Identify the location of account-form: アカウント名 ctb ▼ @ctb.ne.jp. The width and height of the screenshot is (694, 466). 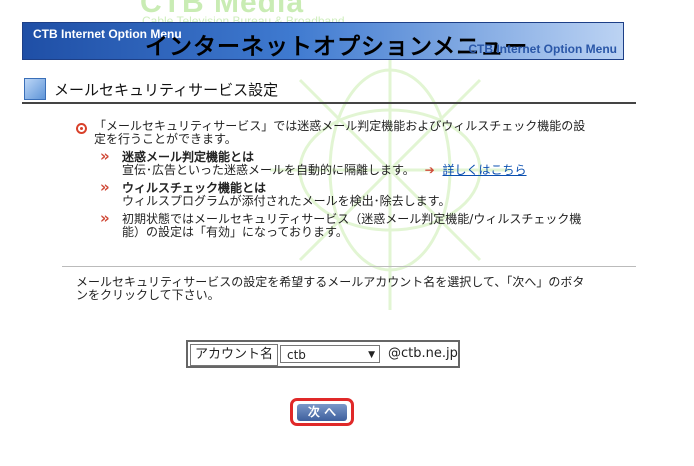
(323, 354).